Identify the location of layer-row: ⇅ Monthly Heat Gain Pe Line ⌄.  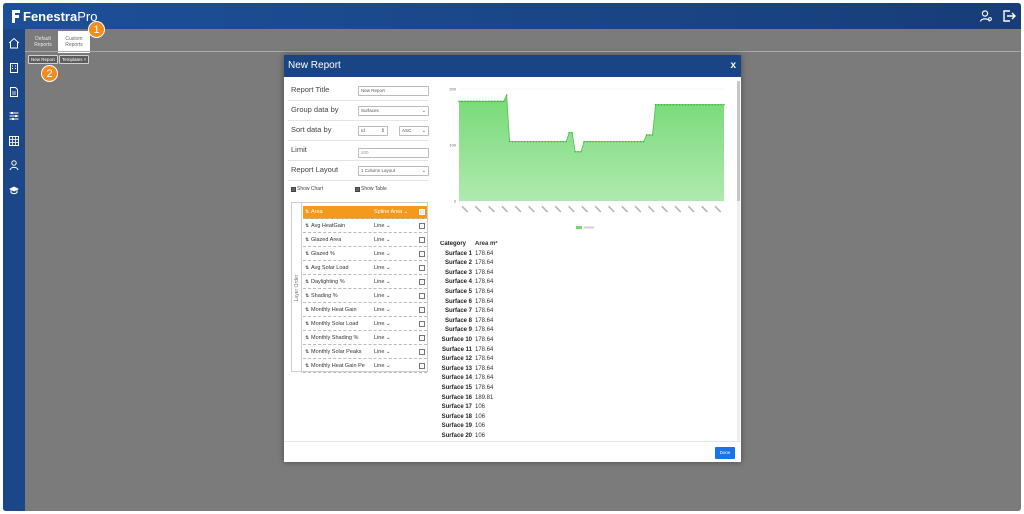
(365, 366).